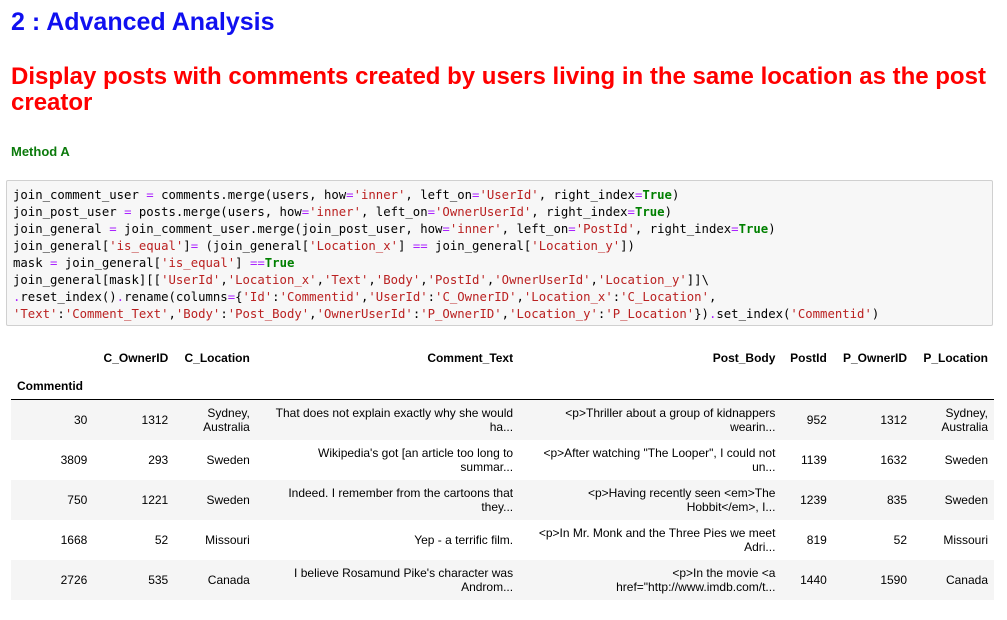 The width and height of the screenshot is (1007, 620). I want to click on code-token: 'P_Location', so click(650, 314).